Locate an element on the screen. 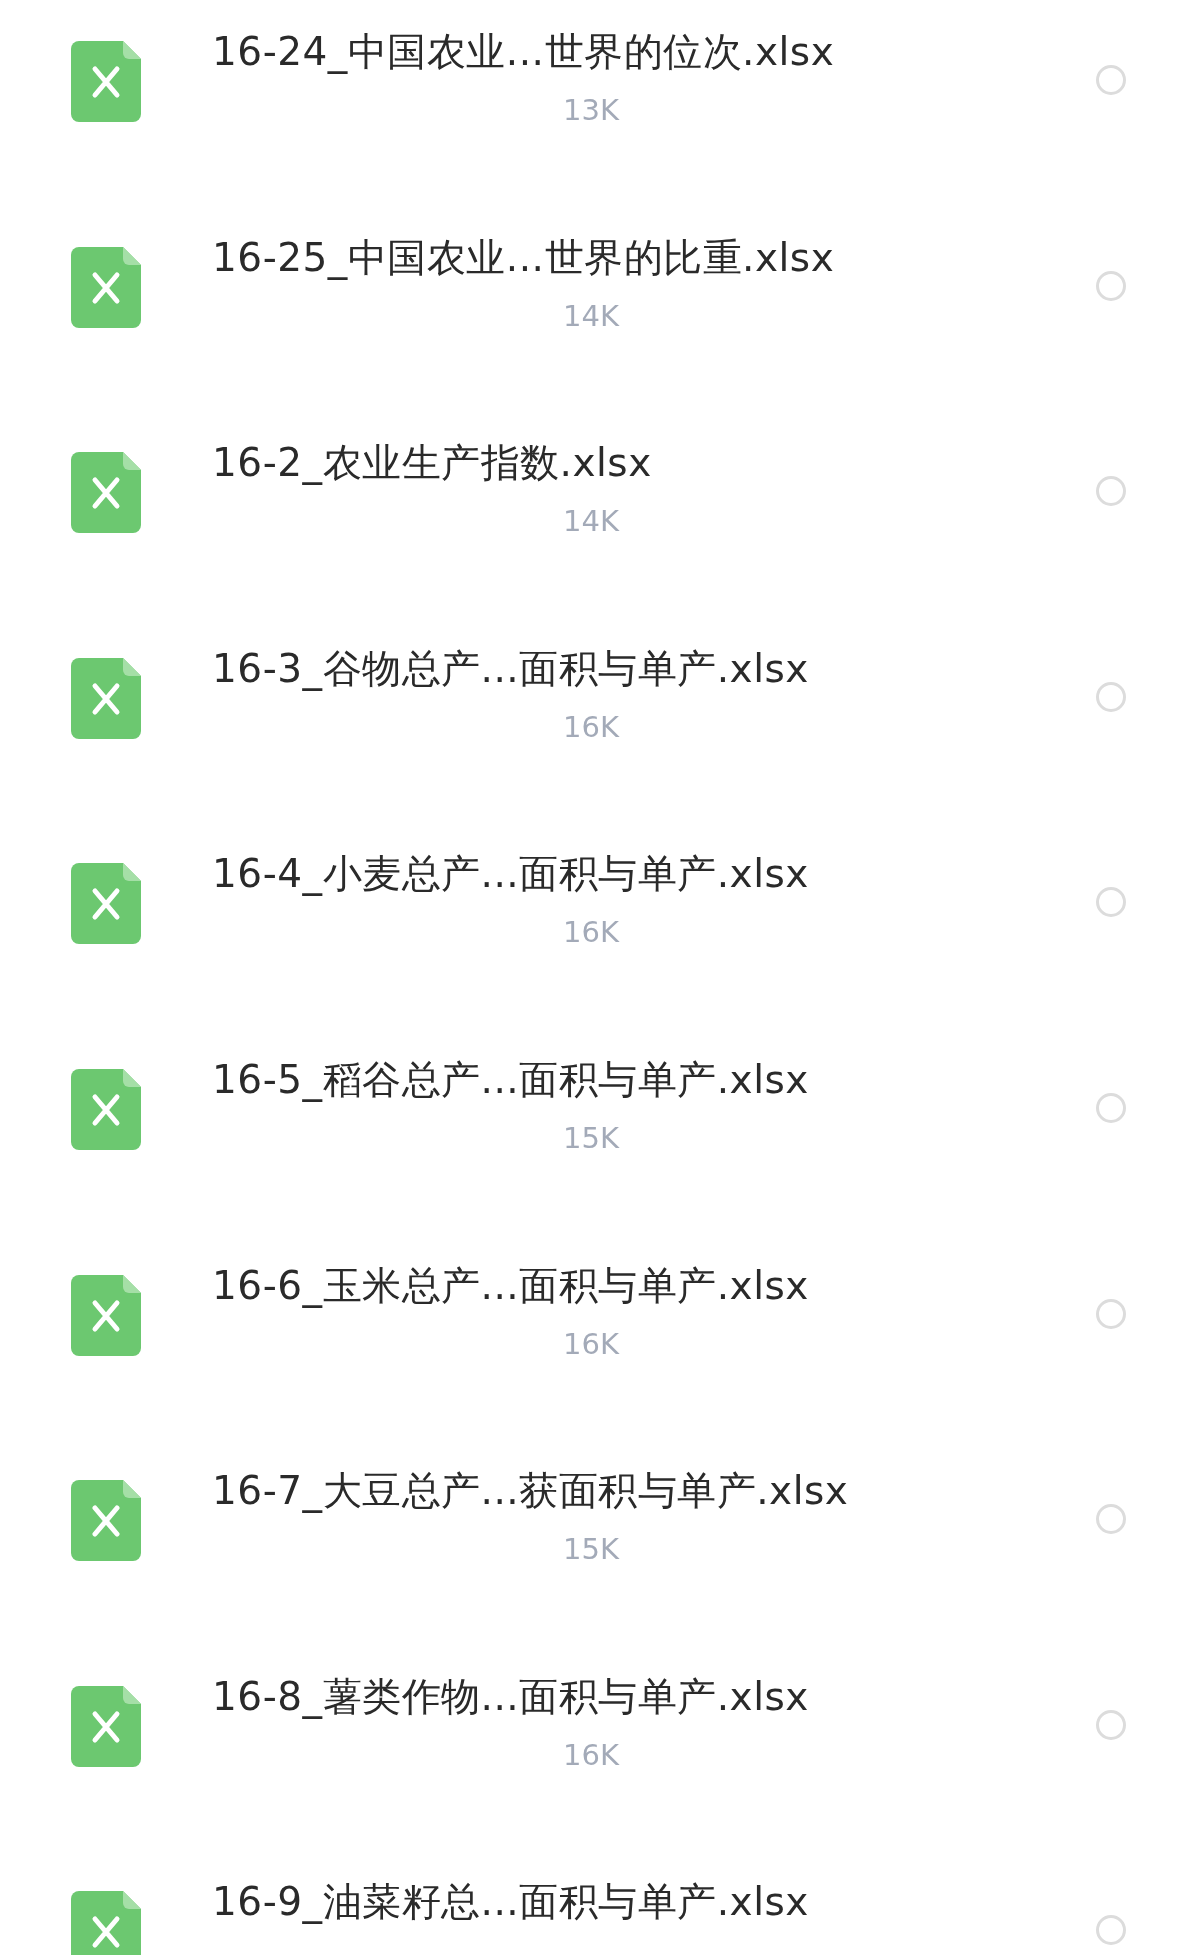  file-name: 16-8_薯类作物...面积与单产.xlsx is located at coordinates (511, 1696).